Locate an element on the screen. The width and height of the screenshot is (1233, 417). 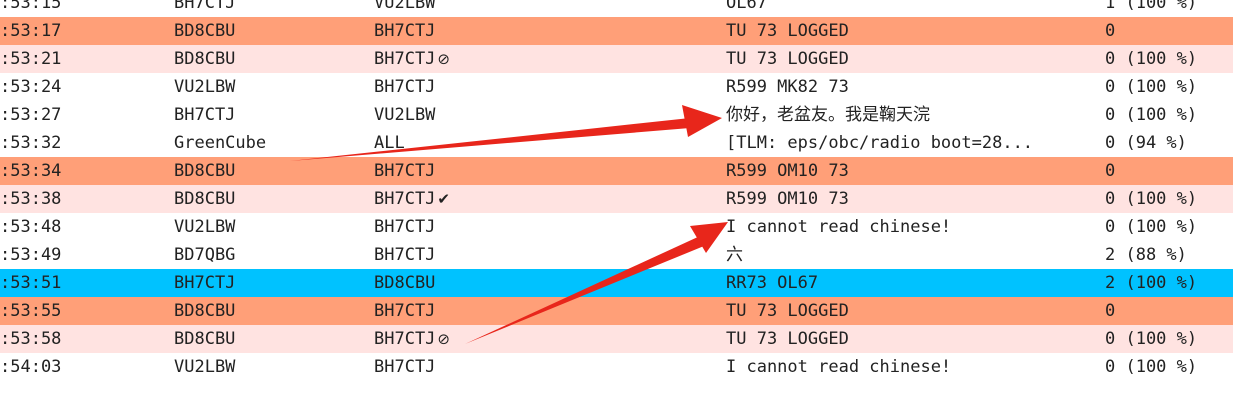
snr-cell-text: 0 (94 %) is located at coordinates (1146, 143).